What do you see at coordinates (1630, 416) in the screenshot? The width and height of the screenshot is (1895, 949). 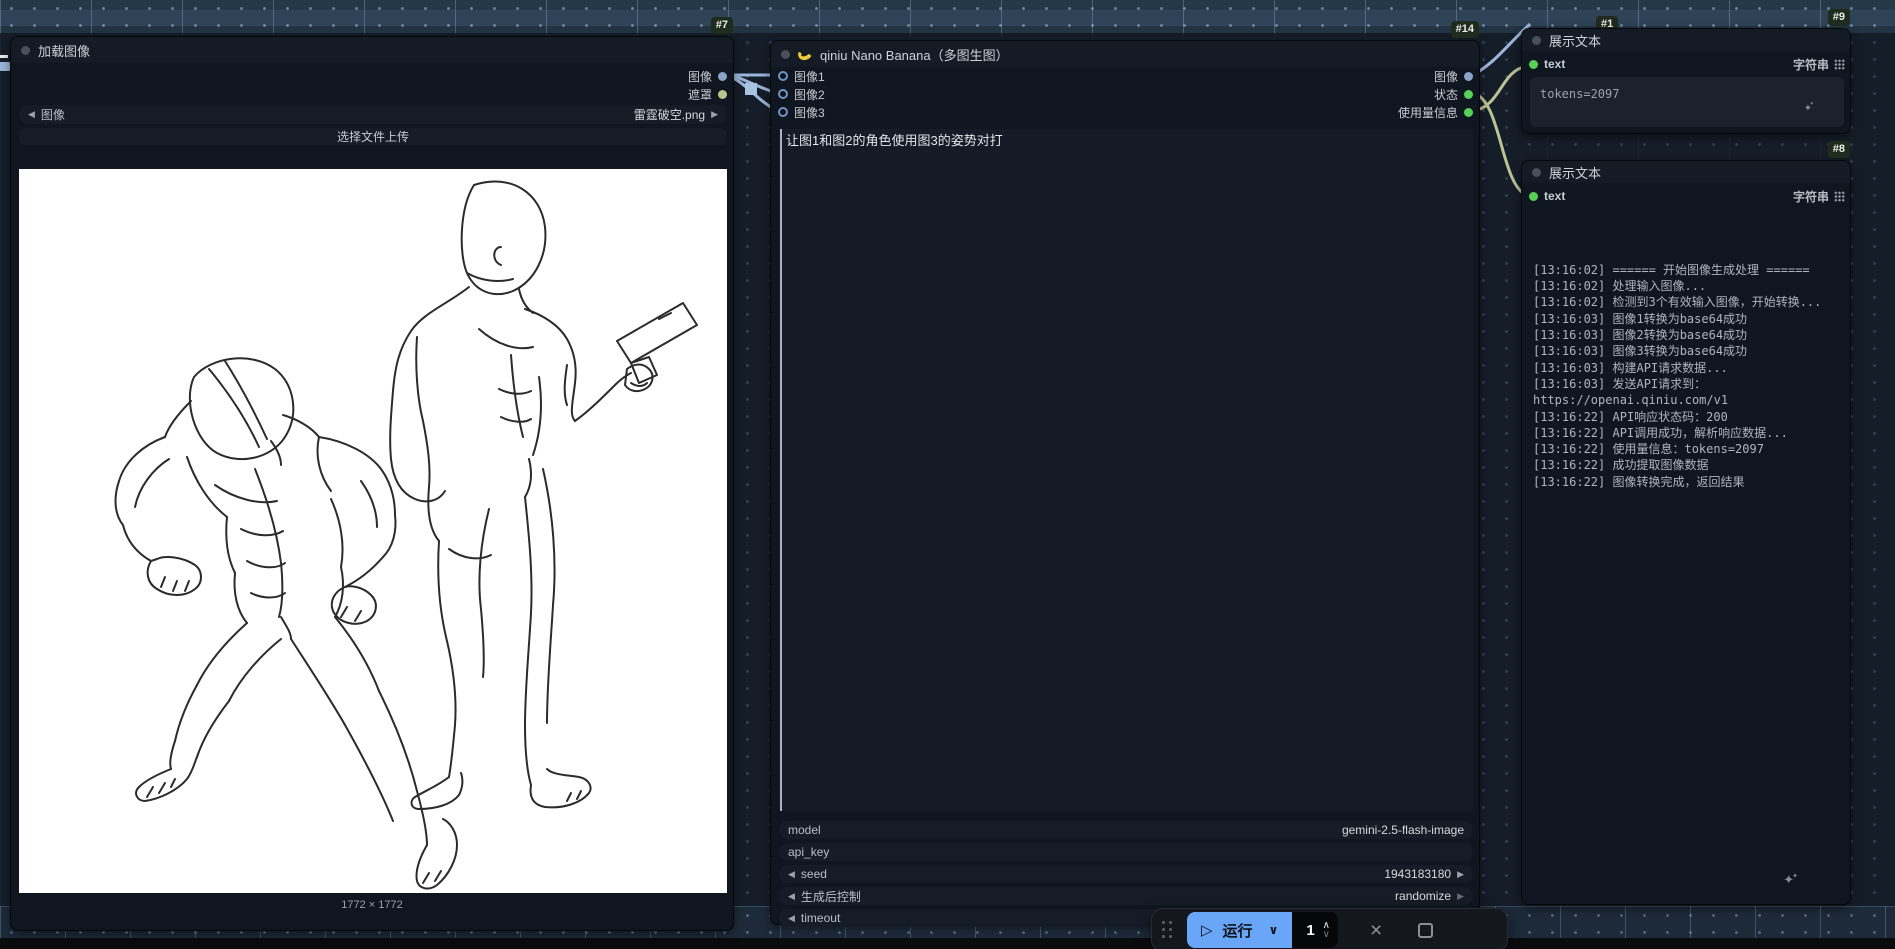 I see `log-line: [13:16:22] API响应状态码：200` at bounding box center [1630, 416].